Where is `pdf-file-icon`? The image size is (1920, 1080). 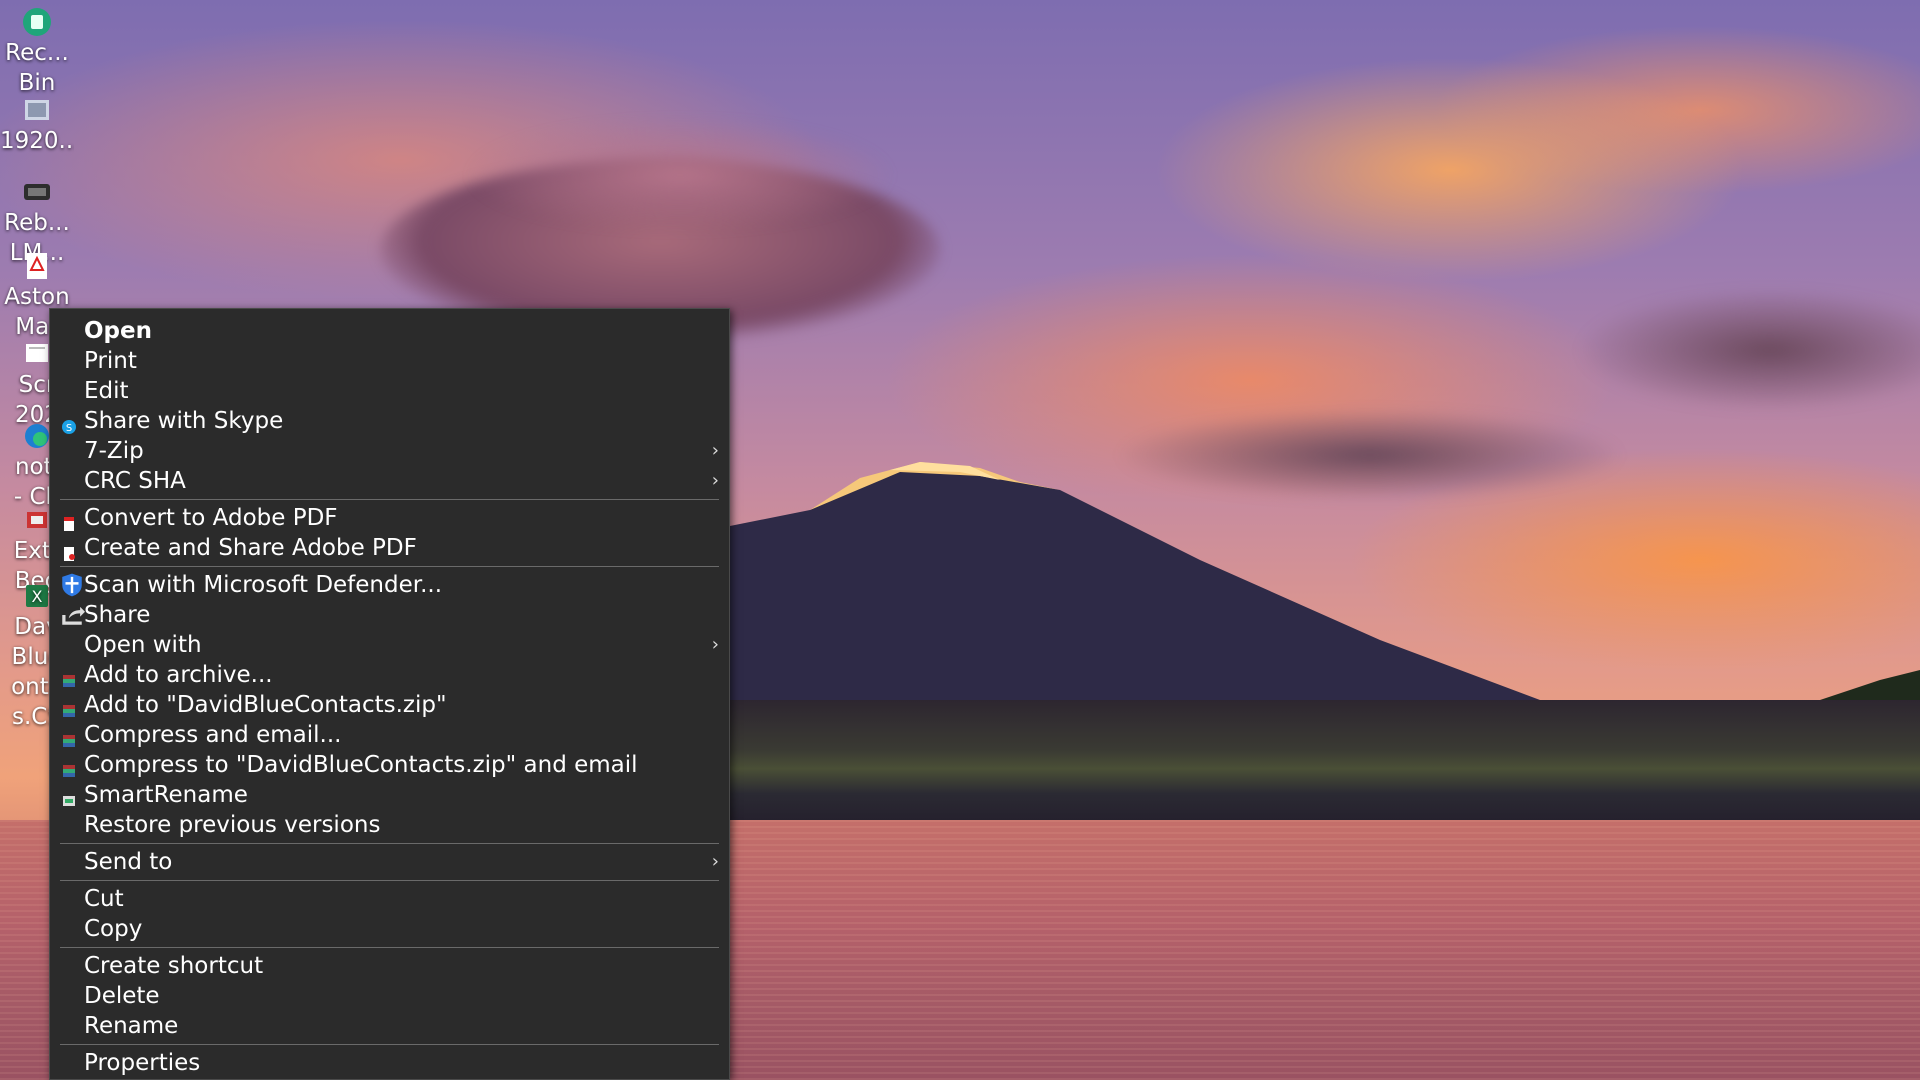
pdf-file-icon is located at coordinates (37, 266).